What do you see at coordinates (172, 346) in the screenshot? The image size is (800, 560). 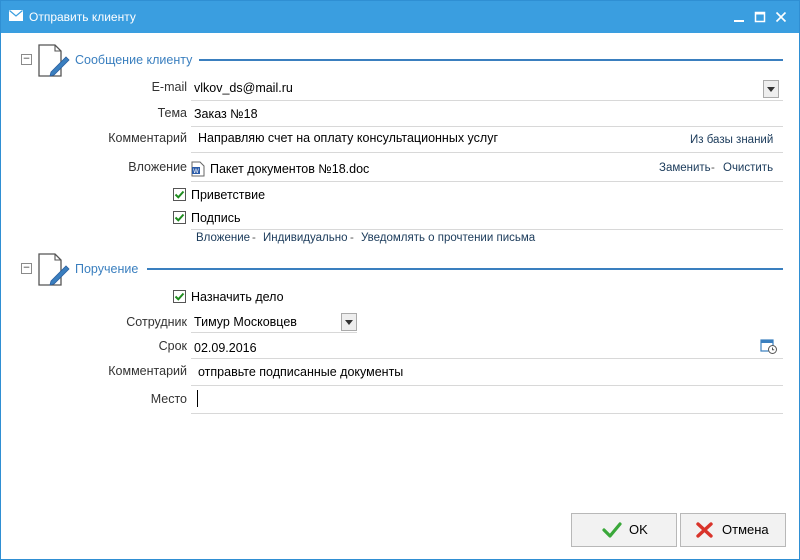 I see `due-date-label: Срок` at bounding box center [172, 346].